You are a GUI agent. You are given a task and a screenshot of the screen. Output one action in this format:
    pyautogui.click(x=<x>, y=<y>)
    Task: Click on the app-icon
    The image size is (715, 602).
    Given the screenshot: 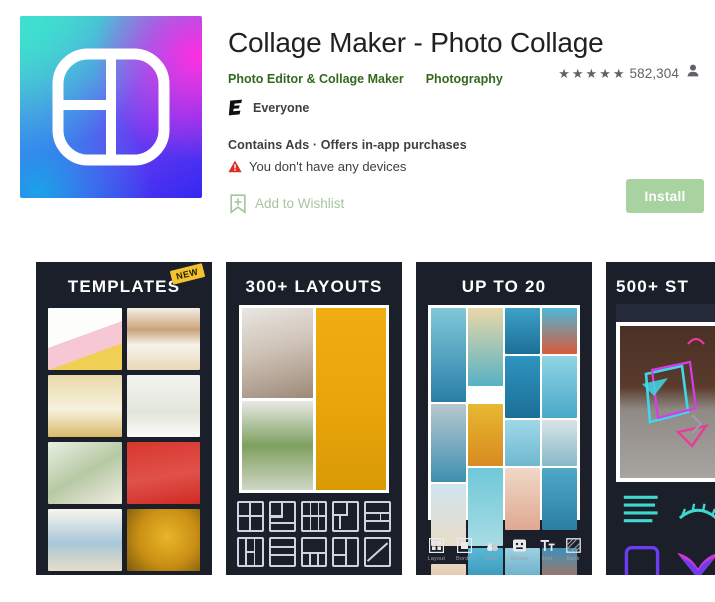 What is the action you would take?
    pyautogui.click(x=111, y=107)
    